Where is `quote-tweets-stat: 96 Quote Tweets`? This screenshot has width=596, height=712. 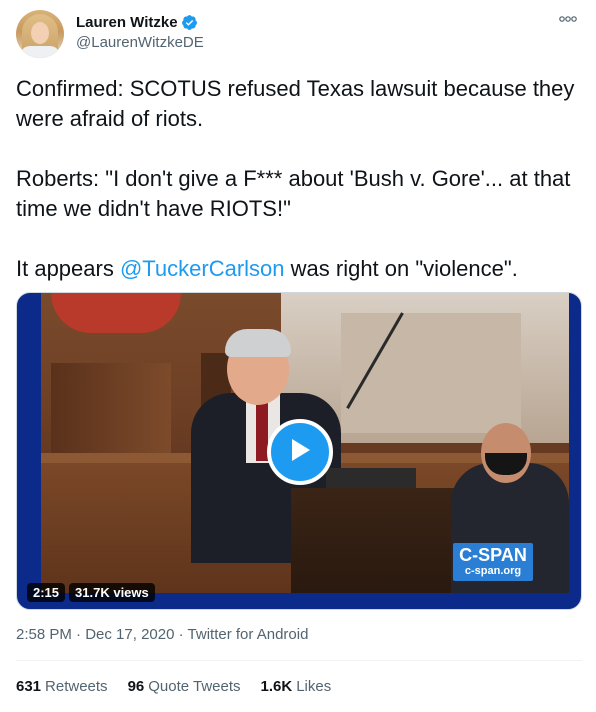 quote-tweets-stat: 96 Quote Tweets is located at coordinates (184, 686).